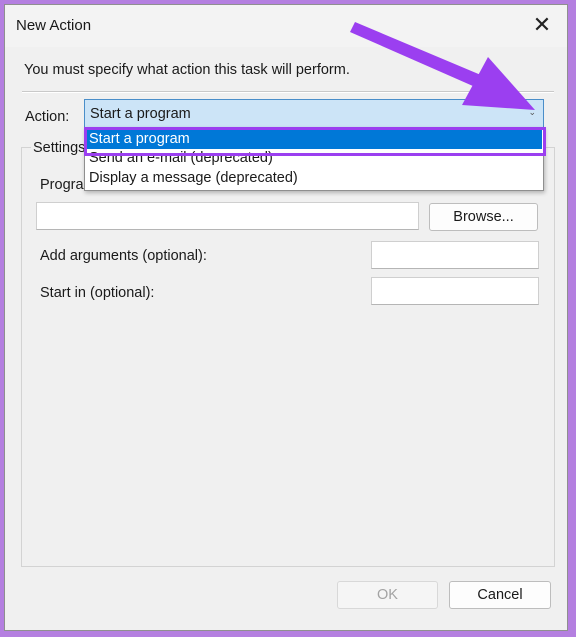  What do you see at coordinates (314, 139) in the screenshot?
I see `dropdown-option-start-program: Start a program` at bounding box center [314, 139].